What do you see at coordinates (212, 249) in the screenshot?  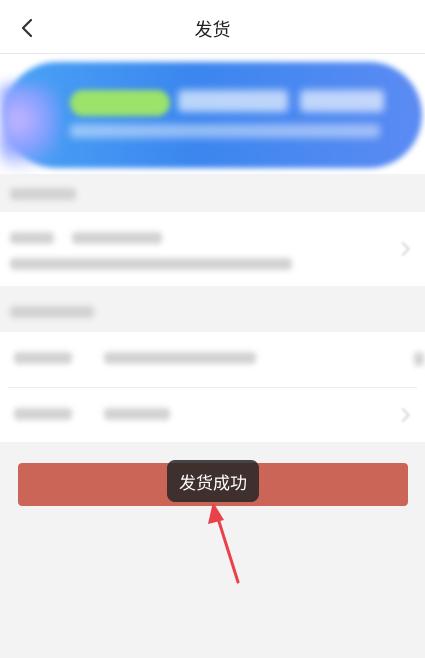 I see `address-card` at bounding box center [212, 249].